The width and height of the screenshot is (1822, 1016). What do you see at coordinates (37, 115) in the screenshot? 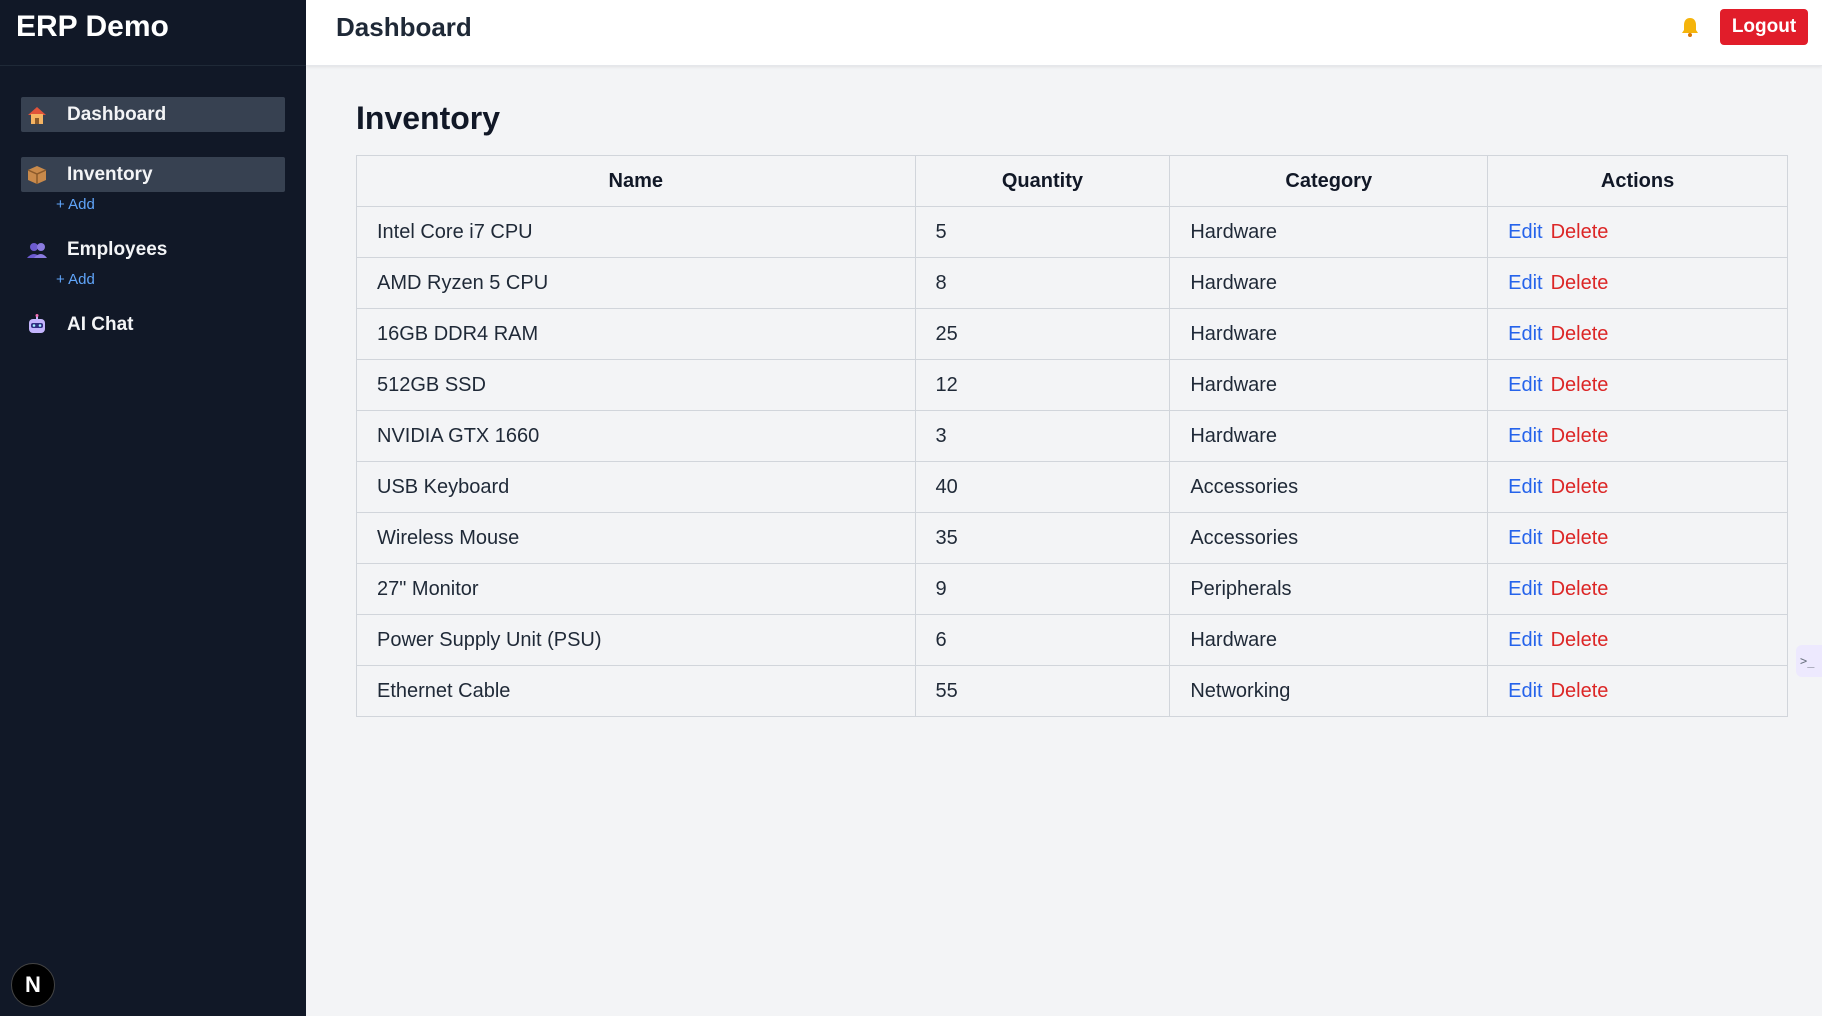
I see `house-icon` at bounding box center [37, 115].